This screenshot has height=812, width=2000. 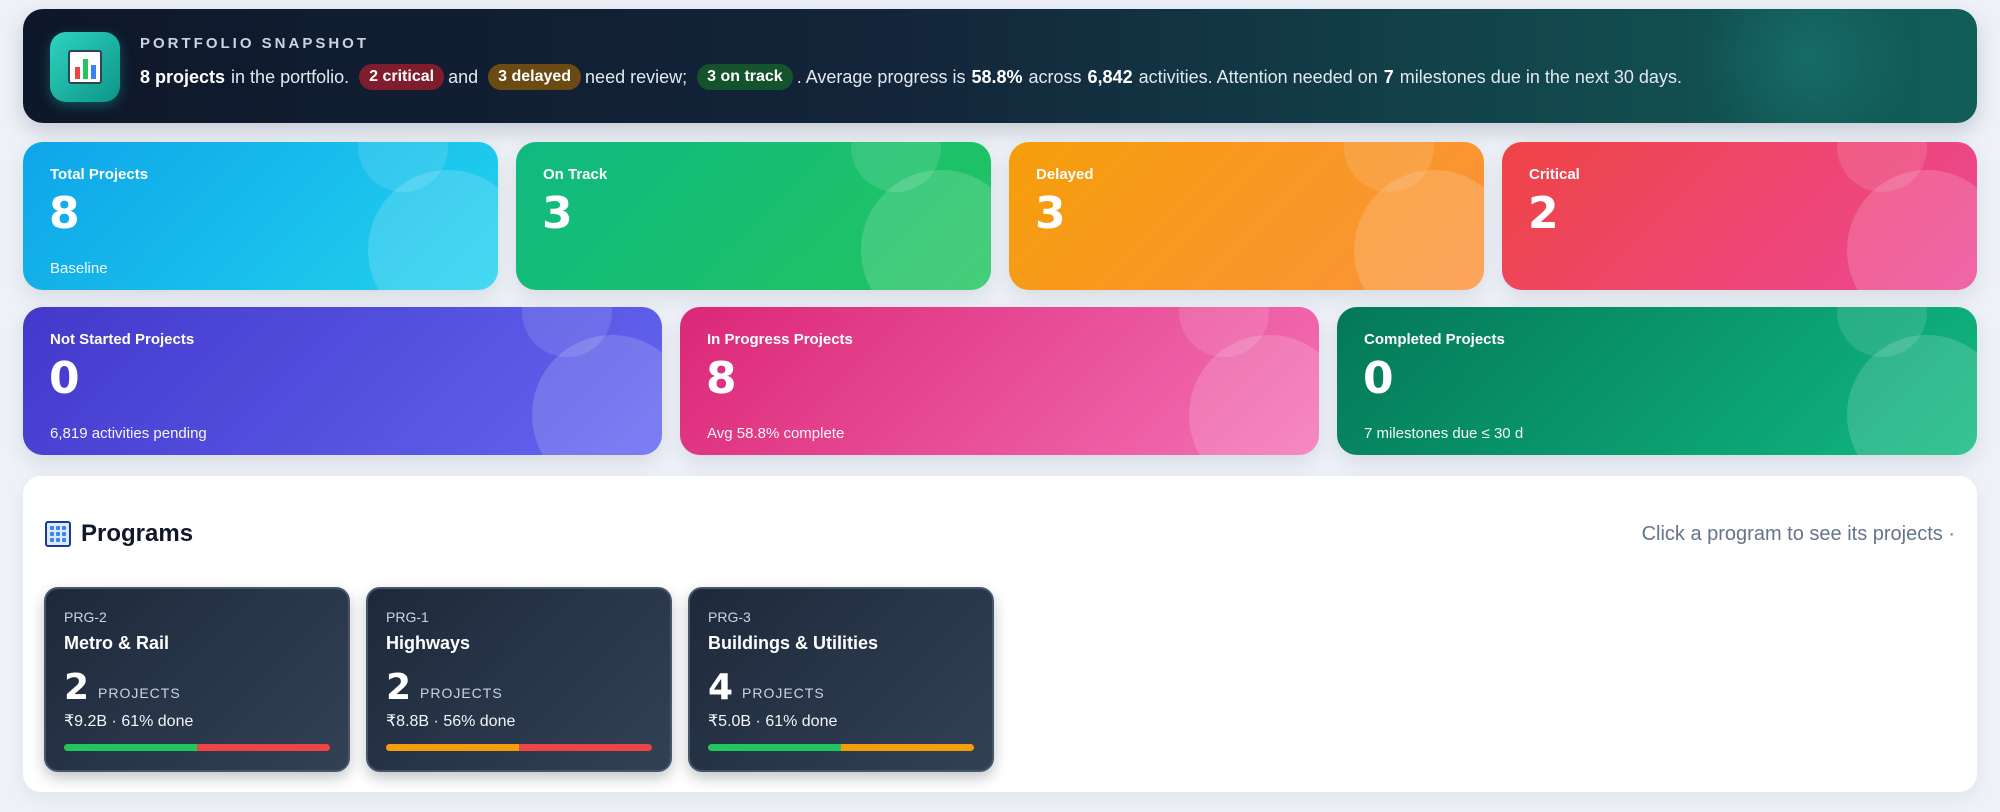 I want to click on stat-label: Delayed, so click(x=1065, y=174).